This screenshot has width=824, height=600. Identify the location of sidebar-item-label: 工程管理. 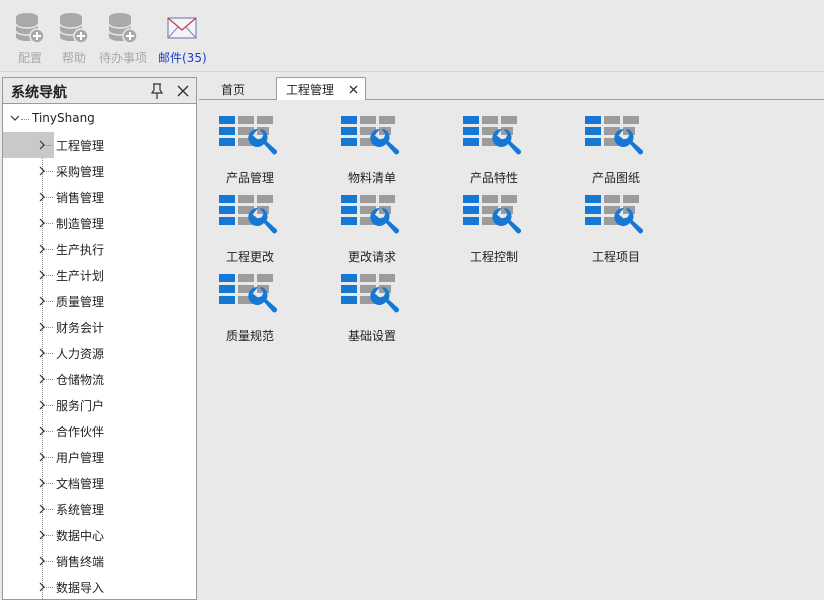
(80, 146).